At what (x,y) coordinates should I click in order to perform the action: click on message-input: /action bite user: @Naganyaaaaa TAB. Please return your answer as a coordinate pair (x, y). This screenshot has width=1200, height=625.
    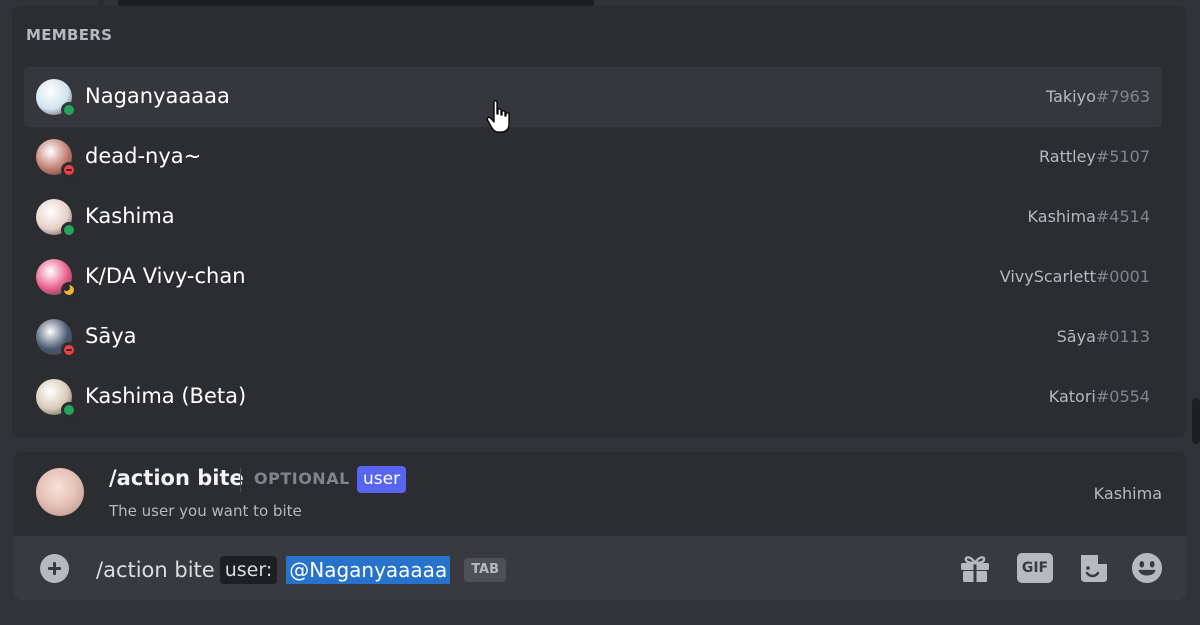
    Looking at the image, I should click on (301, 570).